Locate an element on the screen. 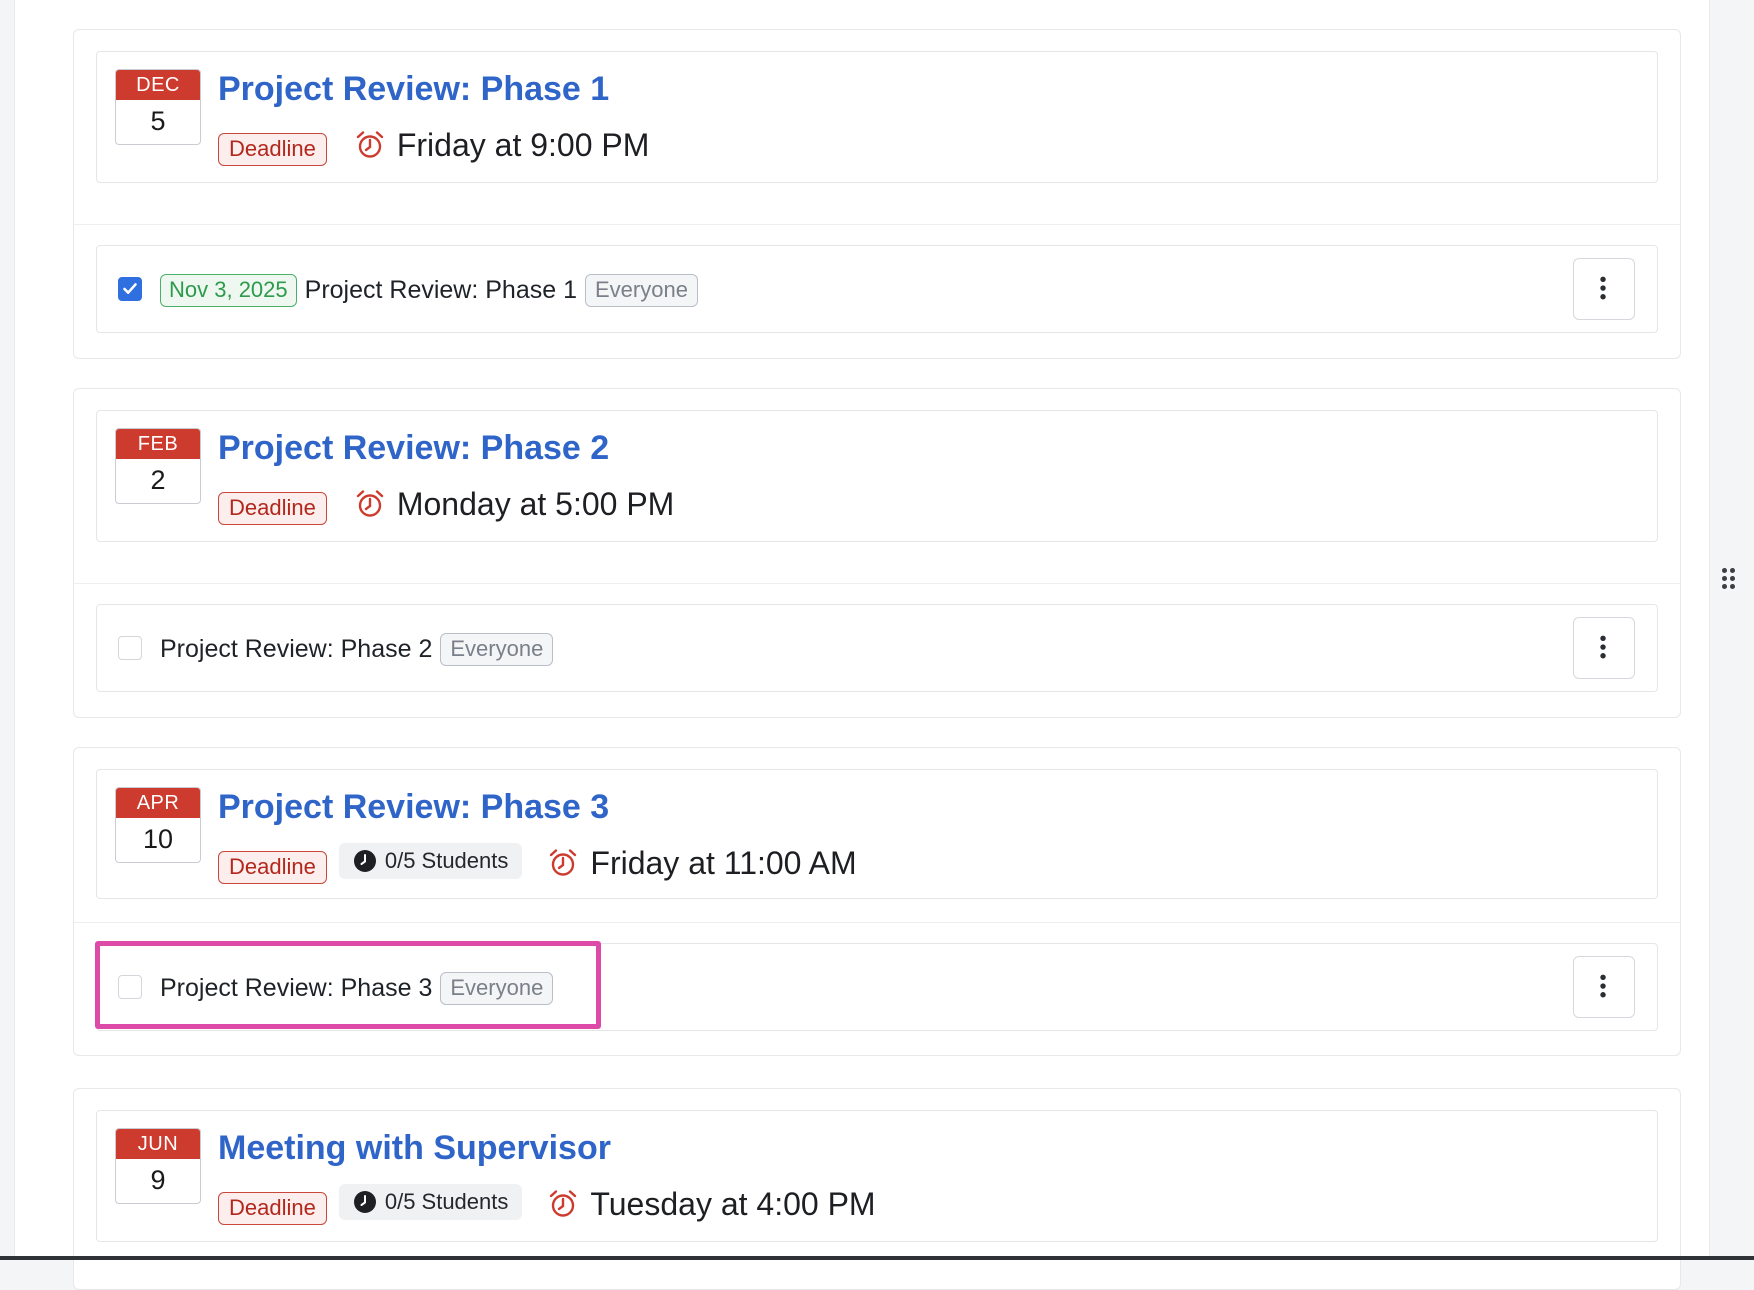 Image resolution: width=1754 pixels, height=1290 pixels. calendar-month: JUN is located at coordinates (158, 1144).